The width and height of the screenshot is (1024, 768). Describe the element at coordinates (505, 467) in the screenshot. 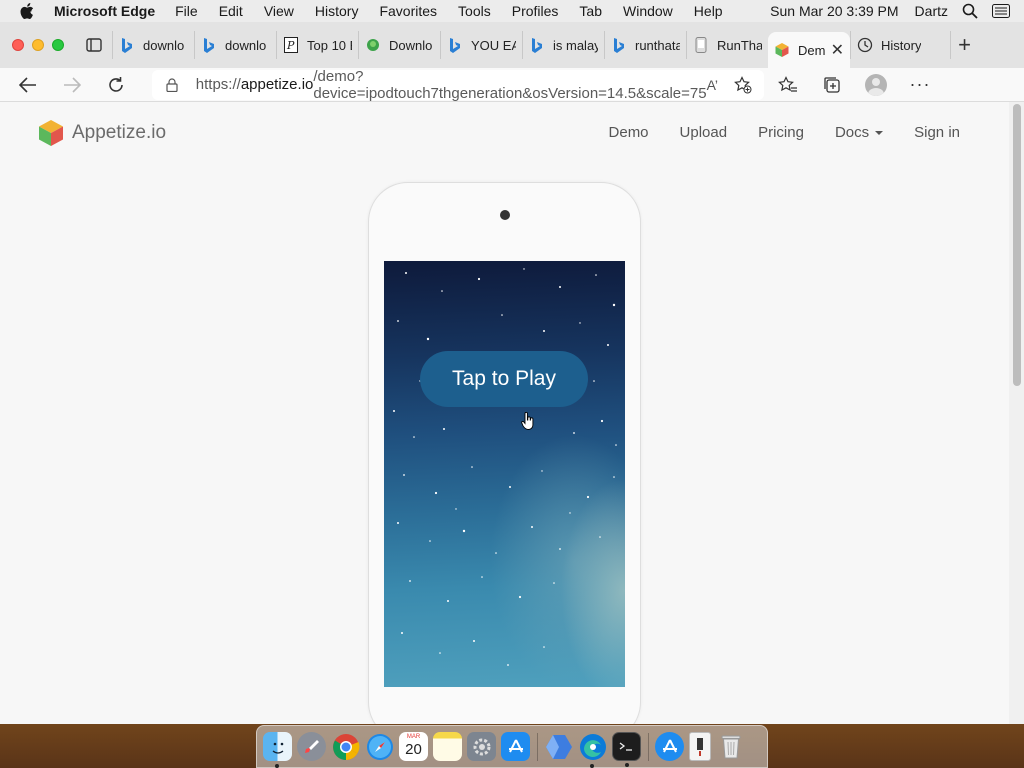

I see `starfield-background` at that location.